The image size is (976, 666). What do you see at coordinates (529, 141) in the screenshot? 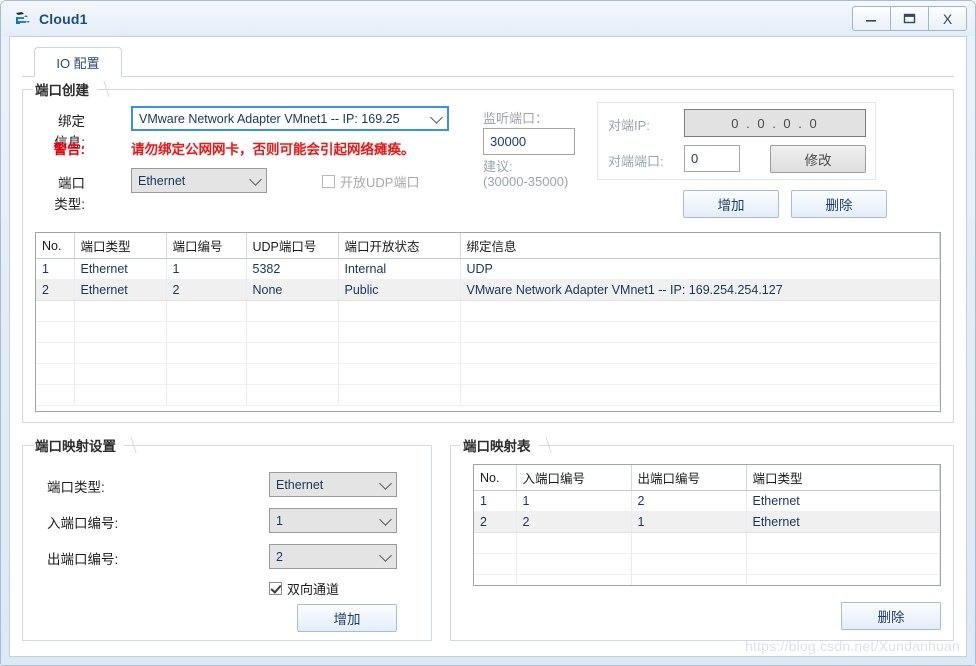
I see `listen-port-input: 30000` at bounding box center [529, 141].